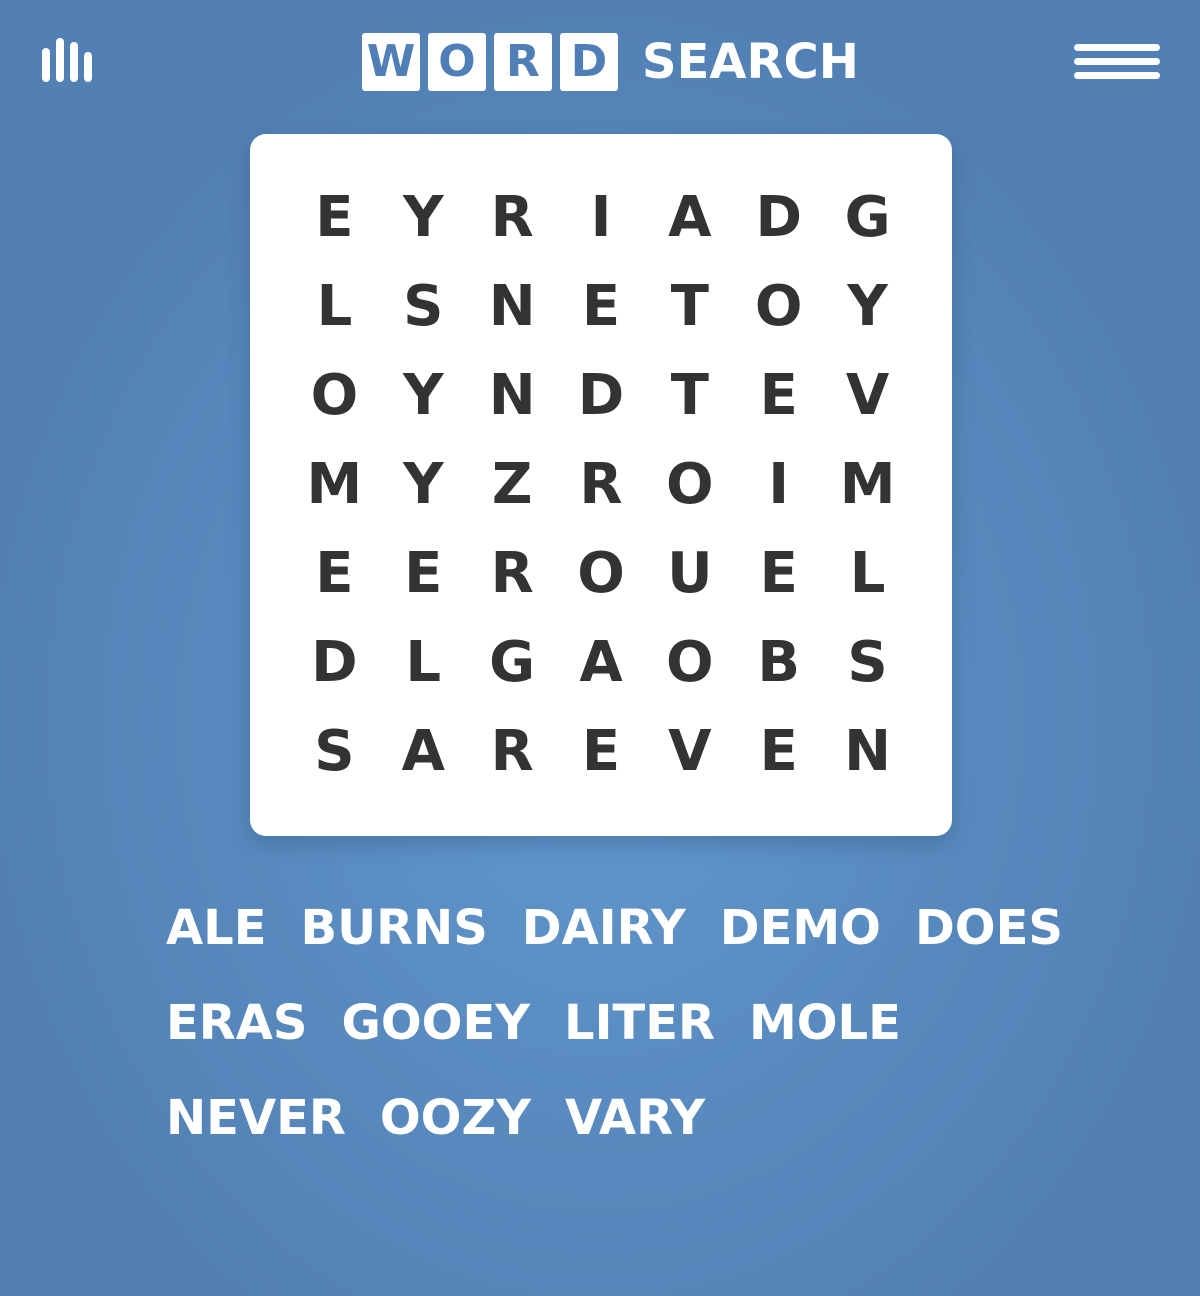 The width and height of the screenshot is (1200, 1296). What do you see at coordinates (256, 1117) in the screenshot?
I see `target-word: NEVER` at bounding box center [256, 1117].